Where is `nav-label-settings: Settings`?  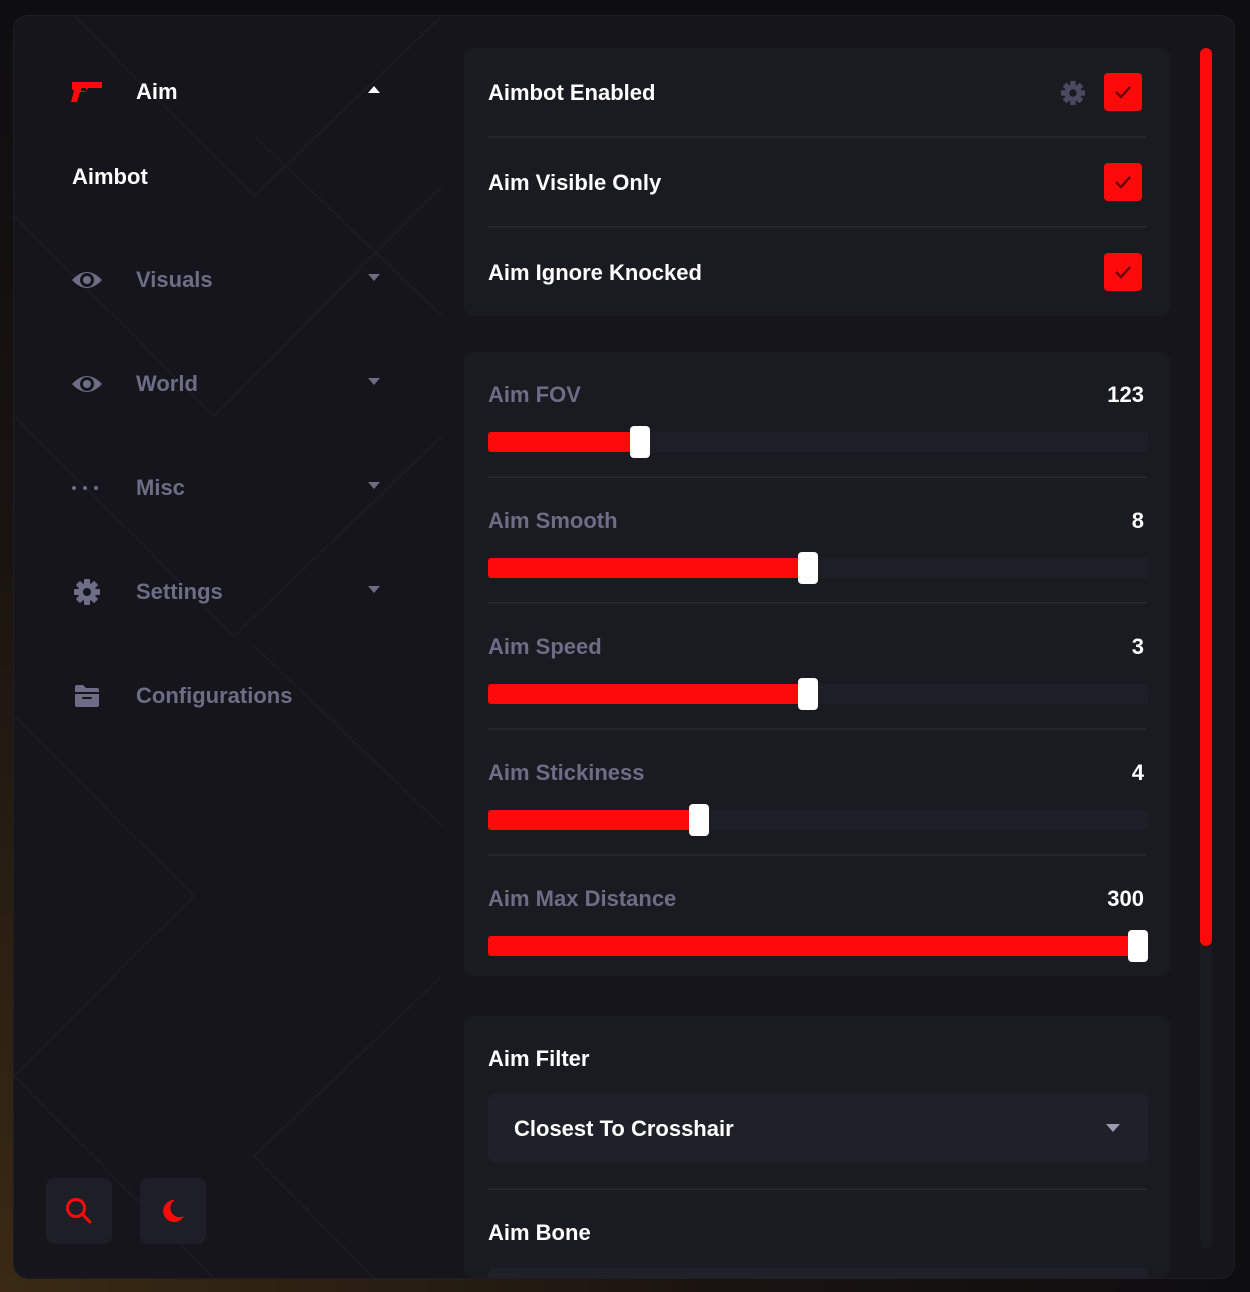 nav-label-settings: Settings is located at coordinates (179, 591).